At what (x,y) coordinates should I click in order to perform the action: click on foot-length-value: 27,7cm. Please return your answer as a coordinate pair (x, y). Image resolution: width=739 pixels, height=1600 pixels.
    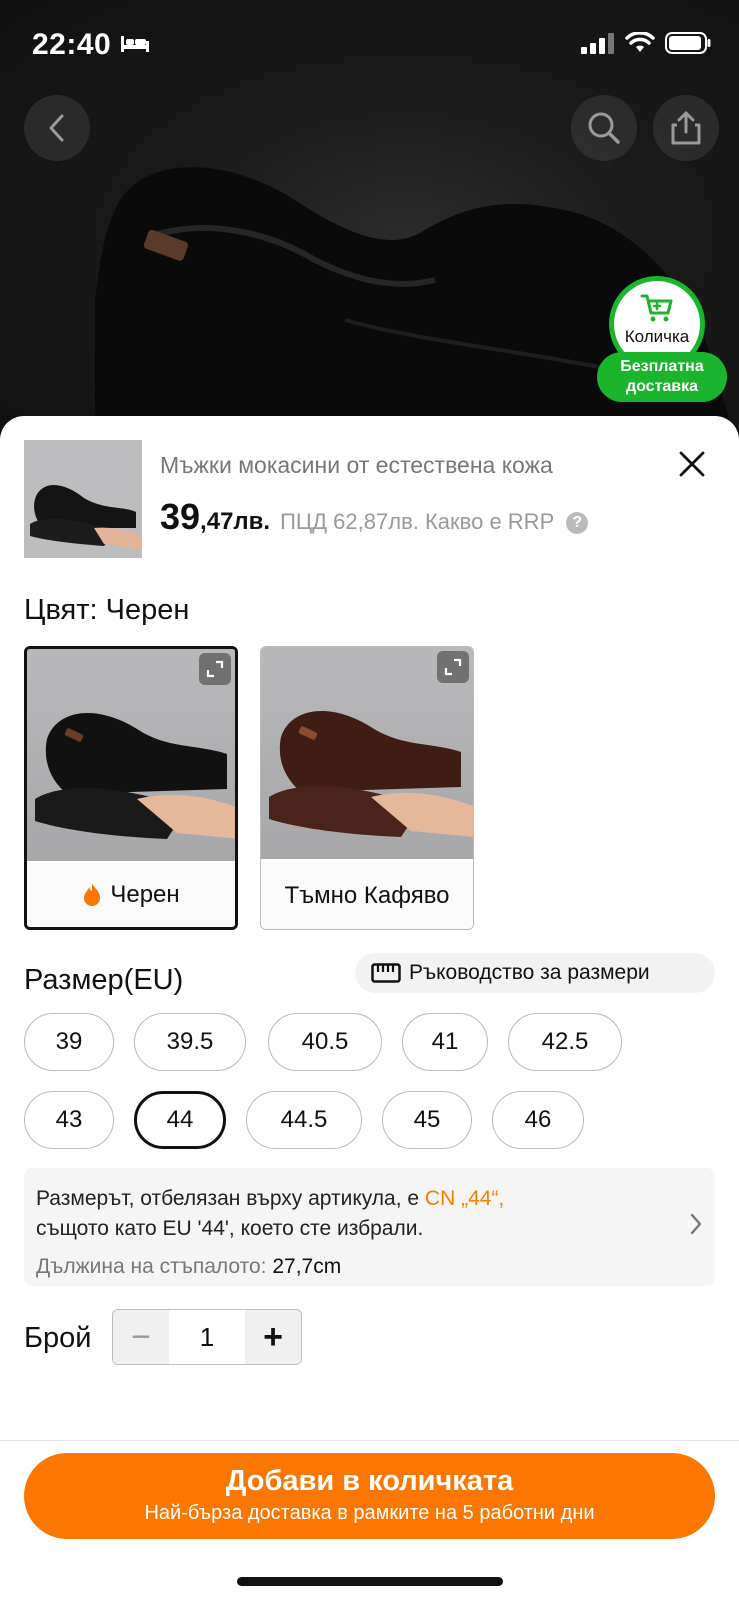
    Looking at the image, I should click on (307, 1266).